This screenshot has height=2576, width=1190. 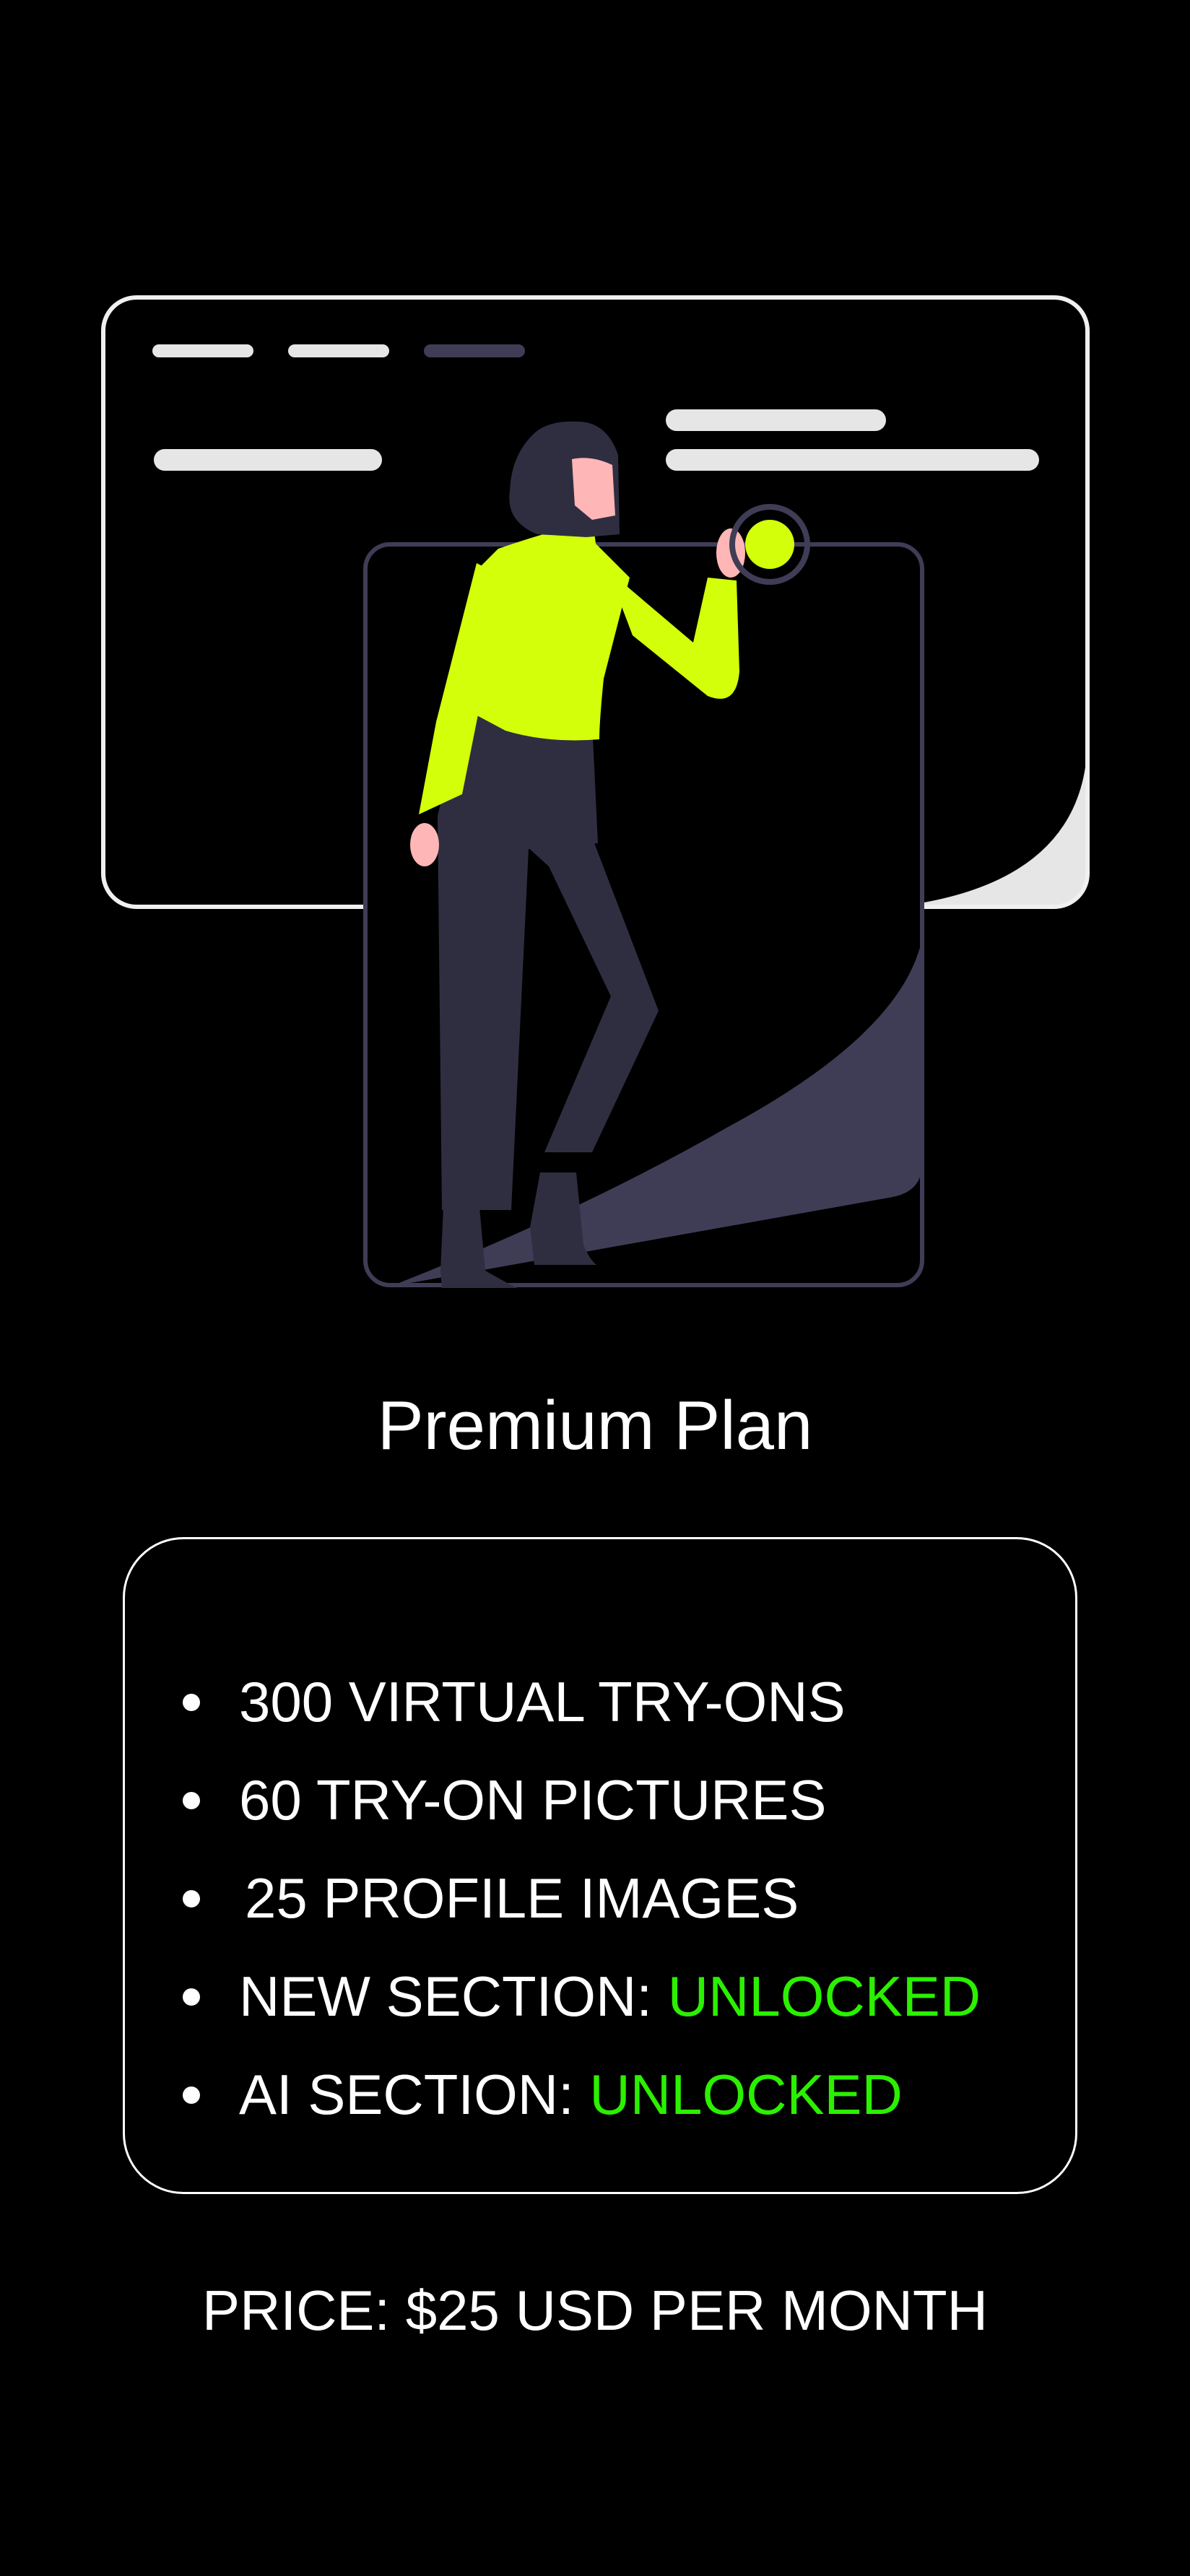 I want to click on feature-item-try-on-pictures: 60 TRY-ON PICTURES, so click(x=582, y=1800).